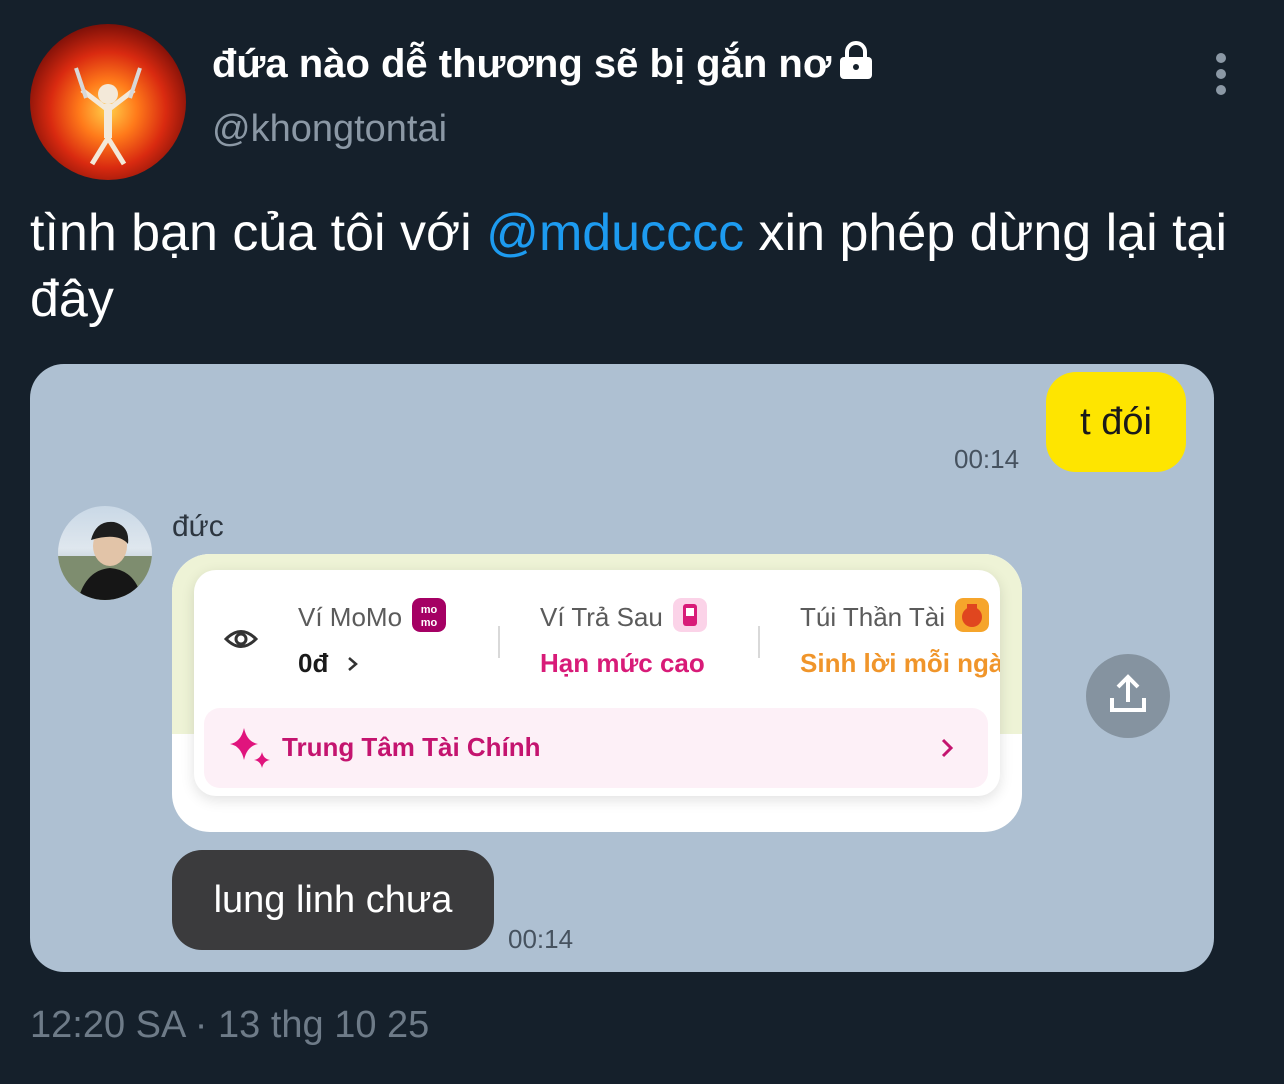  I want to click on finance-center-row: Trung Tâm Tài Chính, so click(596, 748).